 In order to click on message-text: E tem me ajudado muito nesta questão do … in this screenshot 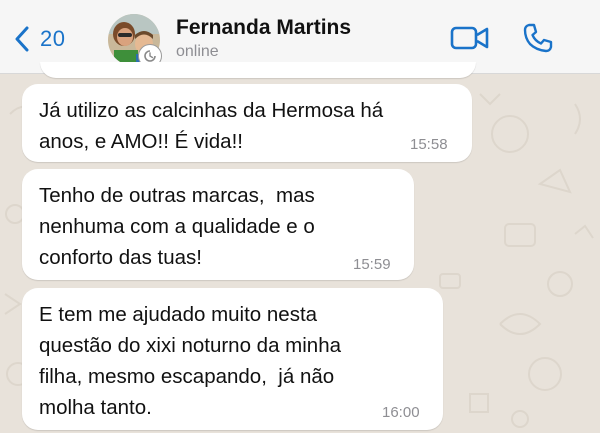, I will do `click(190, 361)`.